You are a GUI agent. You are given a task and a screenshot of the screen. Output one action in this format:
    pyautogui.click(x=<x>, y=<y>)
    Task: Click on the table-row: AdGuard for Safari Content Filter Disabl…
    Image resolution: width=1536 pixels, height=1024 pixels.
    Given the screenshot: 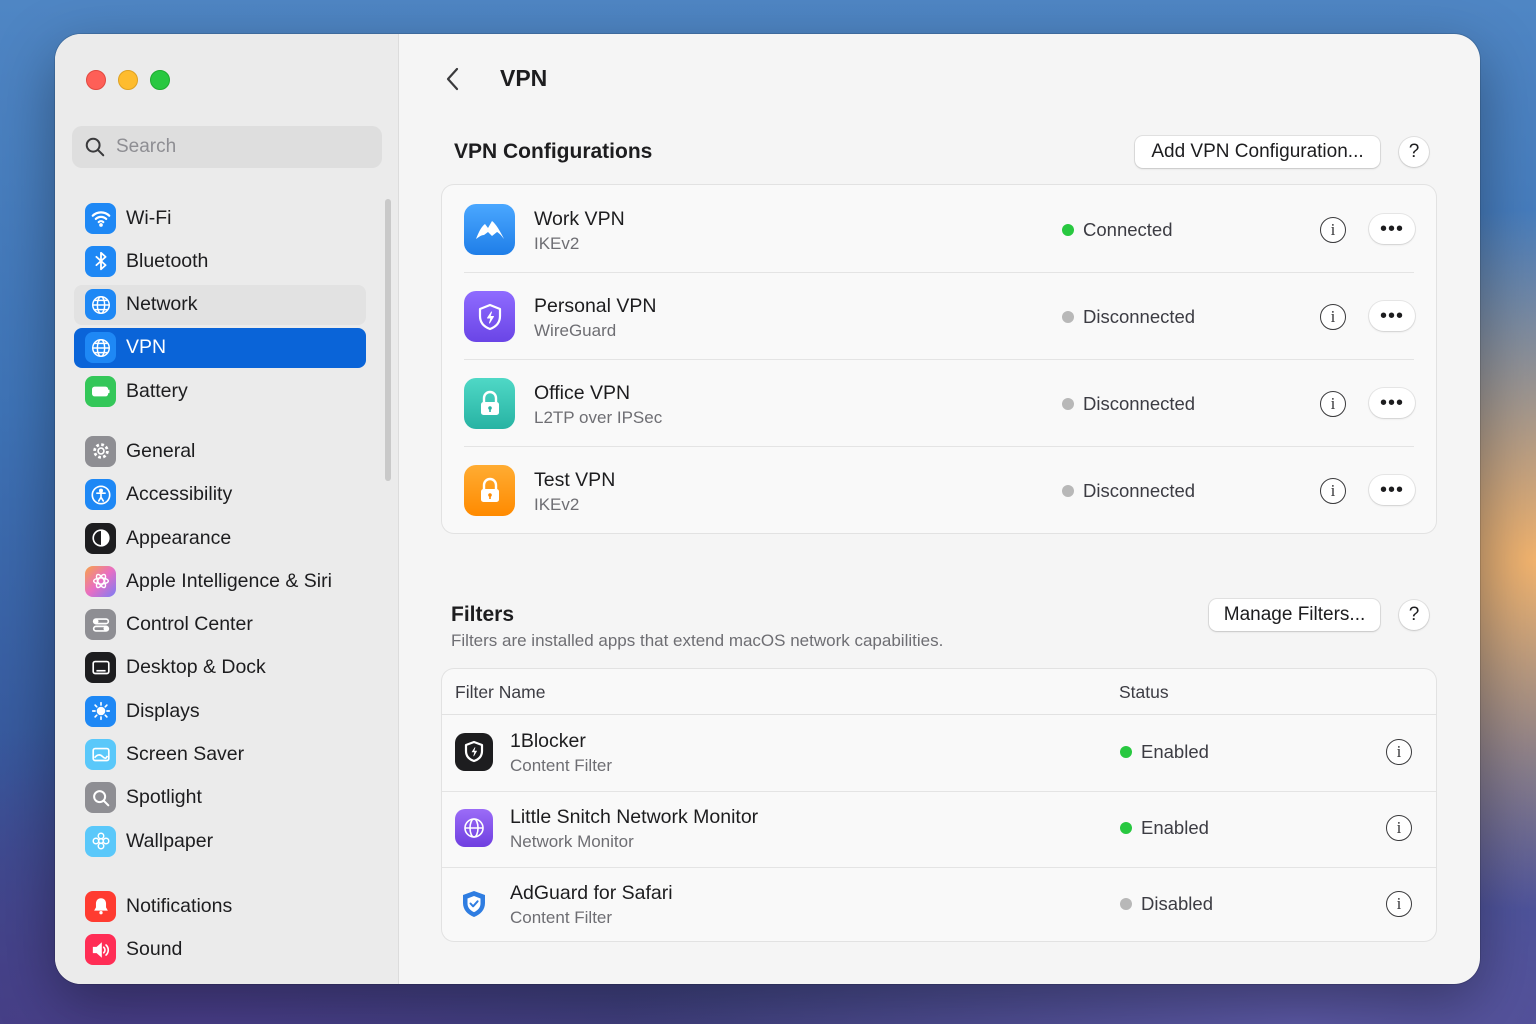 What is the action you would take?
    pyautogui.click(x=939, y=905)
    